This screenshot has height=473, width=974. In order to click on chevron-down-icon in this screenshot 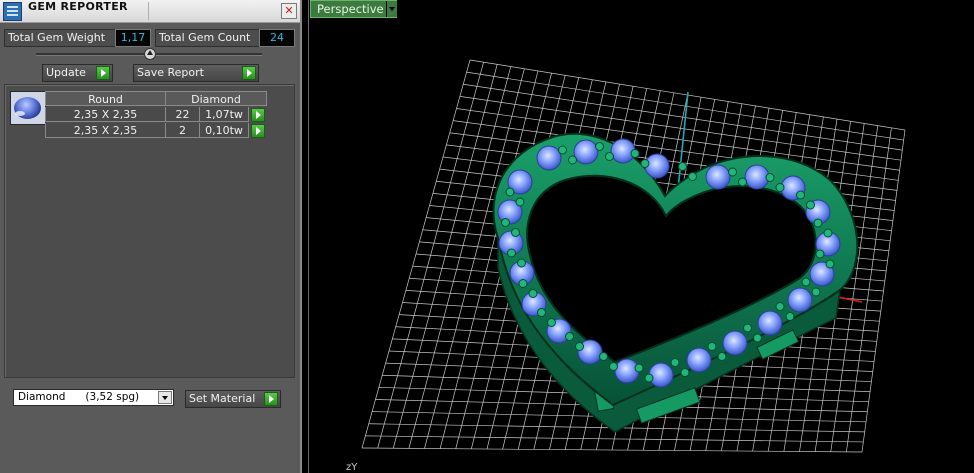, I will do `click(391, 9)`.